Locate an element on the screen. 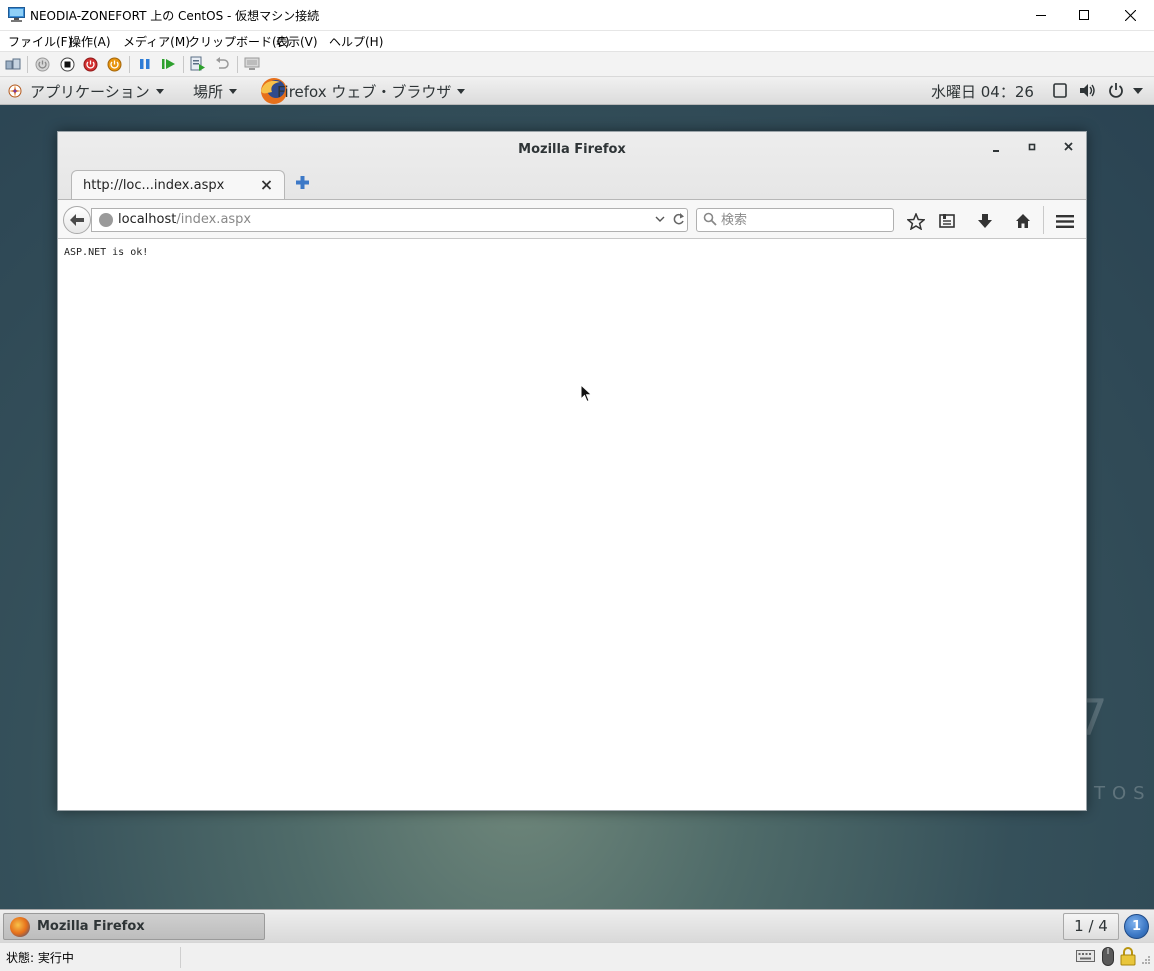 Image resolution: width=1154 pixels, height=971 pixels. shutdown-icon is located at coordinates (90, 64).